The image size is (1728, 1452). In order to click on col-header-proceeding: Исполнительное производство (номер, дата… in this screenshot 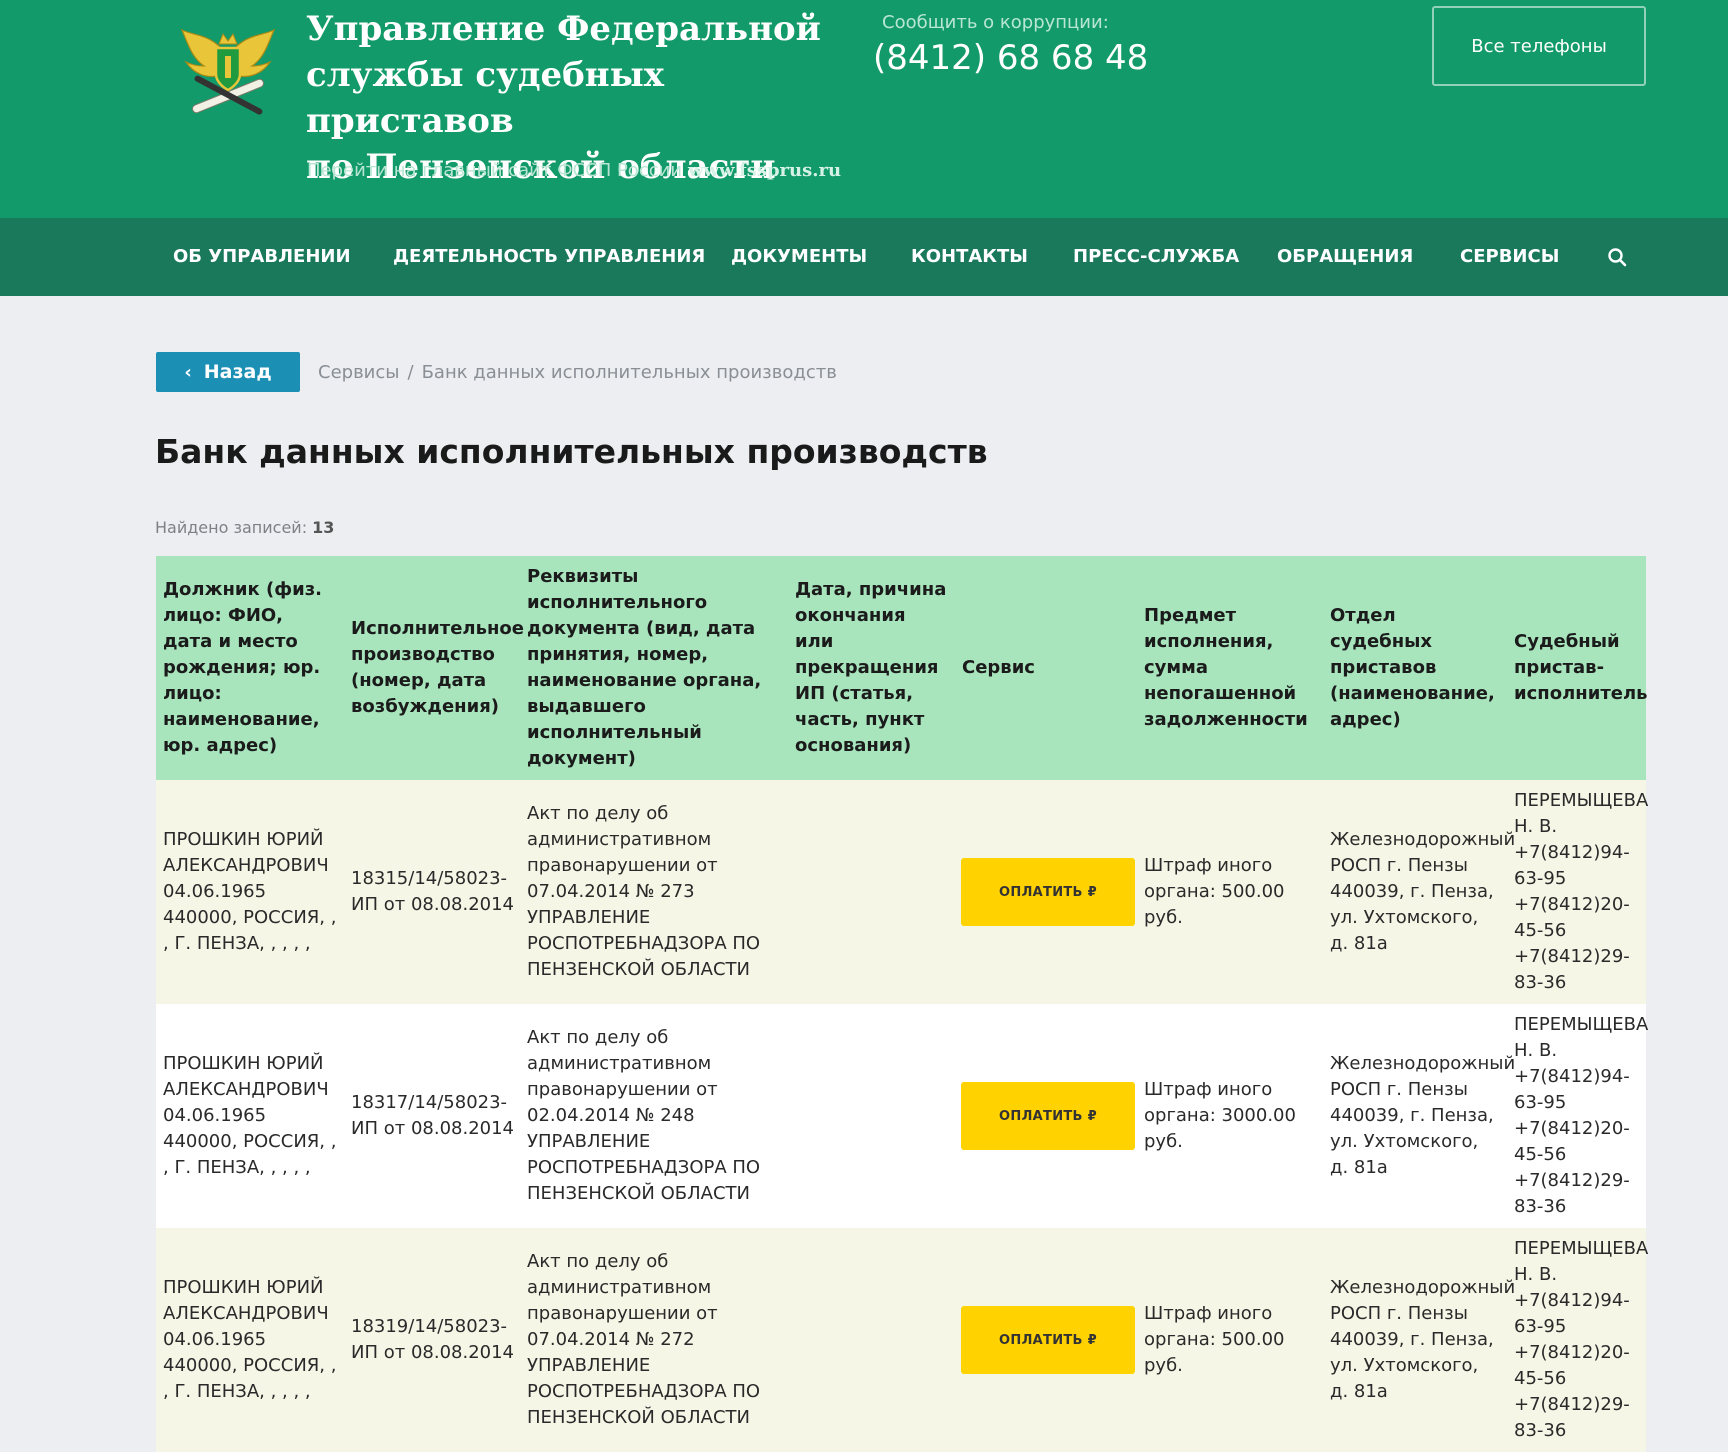, I will do `click(434, 668)`.